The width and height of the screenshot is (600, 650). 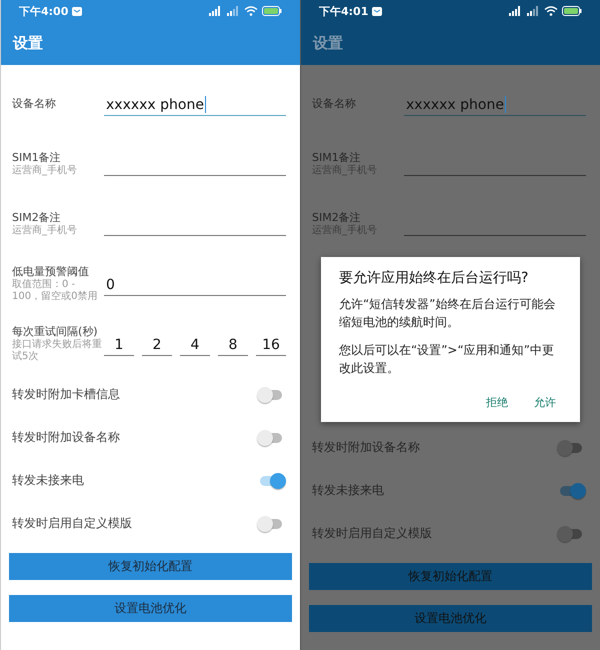 I want to click on dialog-message: 允许“短信转发器”始终在后台运行可能会缩短电池的续航时间。, so click(x=447, y=313).